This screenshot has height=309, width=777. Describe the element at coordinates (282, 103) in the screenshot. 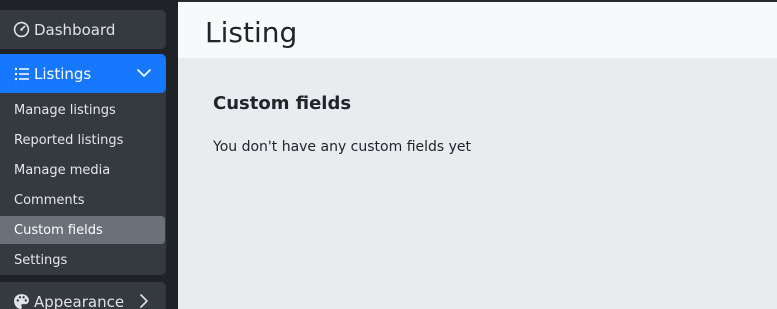

I see `section-title: Custom fields` at that location.